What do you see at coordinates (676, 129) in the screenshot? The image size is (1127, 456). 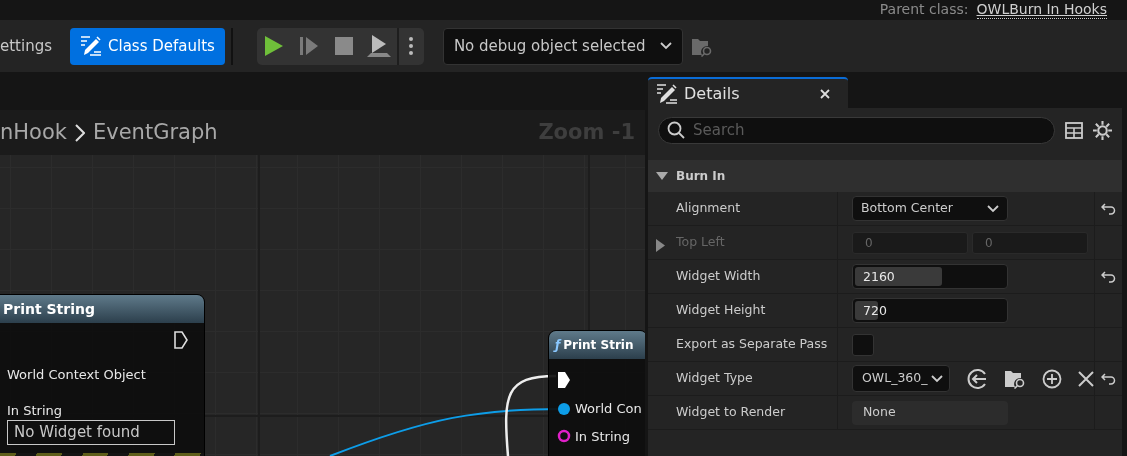 I see `search-icon` at bounding box center [676, 129].